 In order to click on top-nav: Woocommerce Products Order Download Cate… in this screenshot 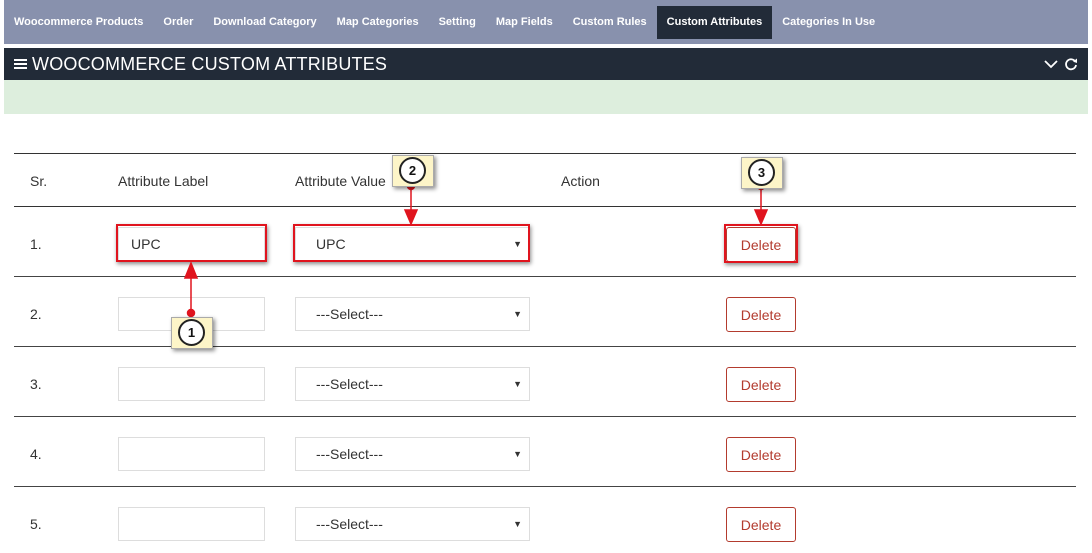, I will do `click(546, 22)`.